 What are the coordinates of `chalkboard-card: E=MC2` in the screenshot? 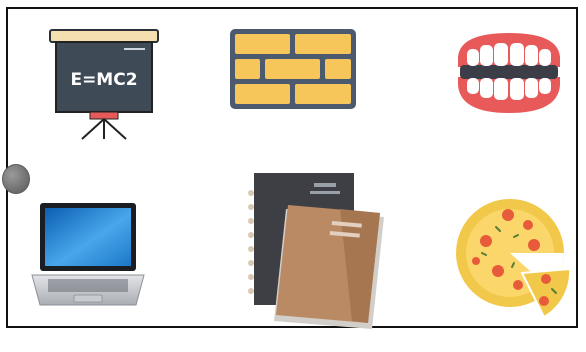 It's located at (104, 87).